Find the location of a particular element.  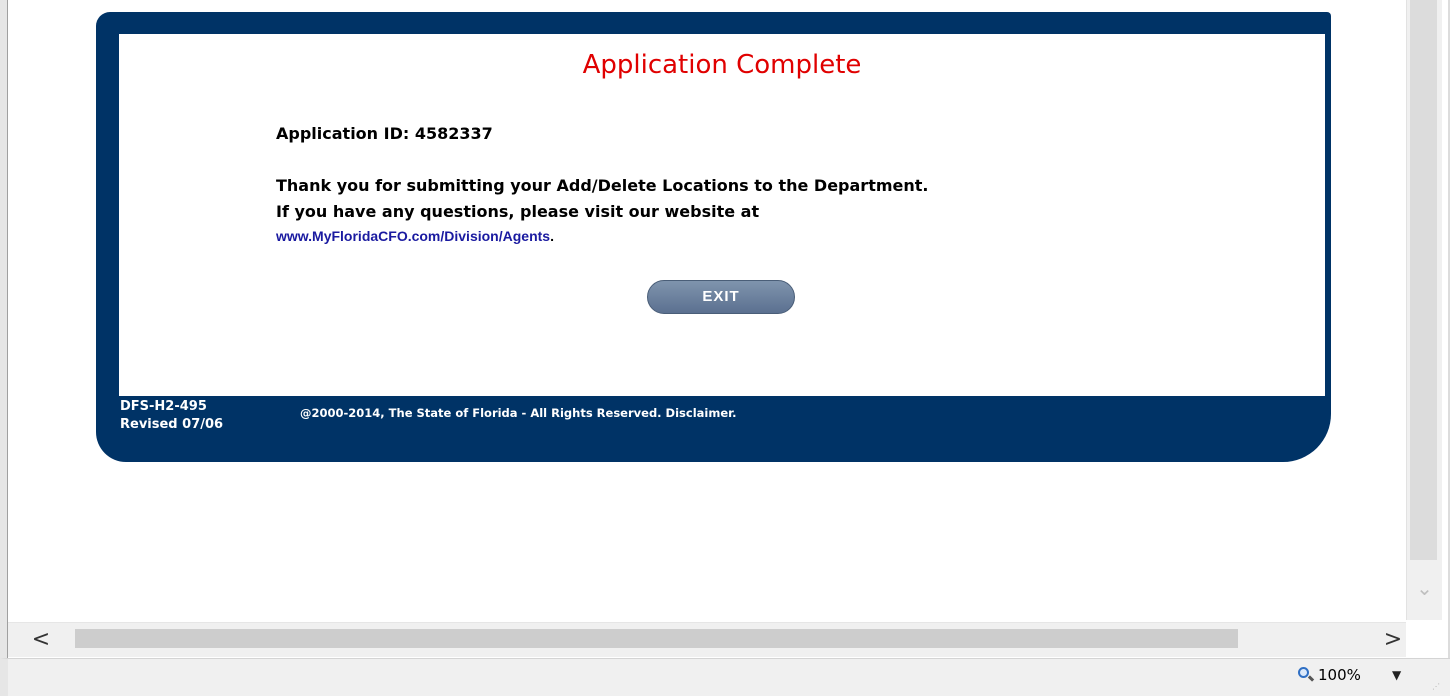

status-bar: 100% ▼ ⋰ is located at coordinates (725, 677).